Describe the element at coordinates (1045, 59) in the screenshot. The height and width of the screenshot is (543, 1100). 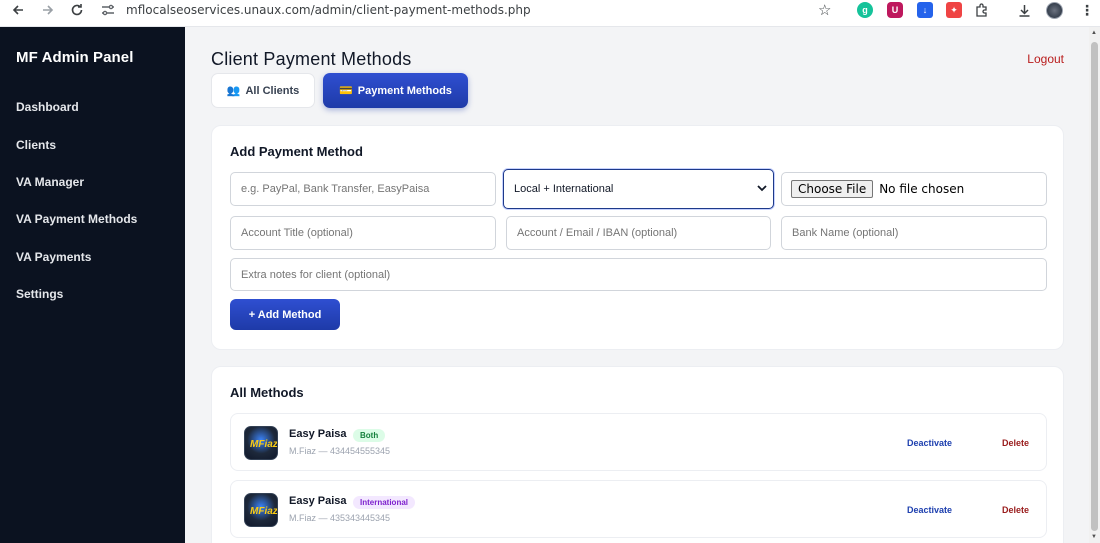
I see `logout-link: Logout` at that location.